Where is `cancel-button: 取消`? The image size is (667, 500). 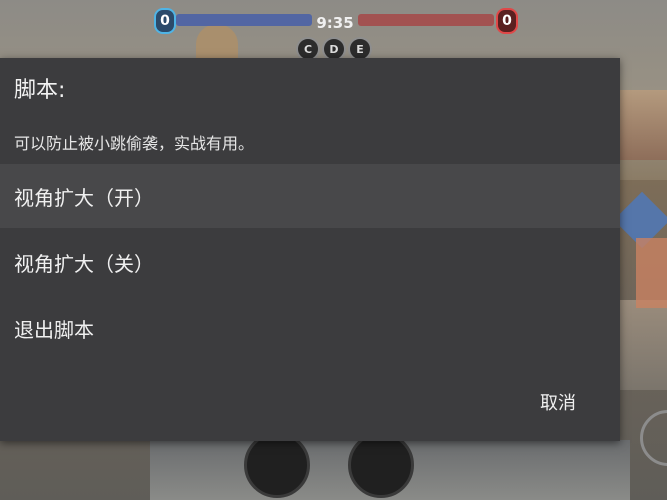
cancel-button: 取消 is located at coordinates (558, 402).